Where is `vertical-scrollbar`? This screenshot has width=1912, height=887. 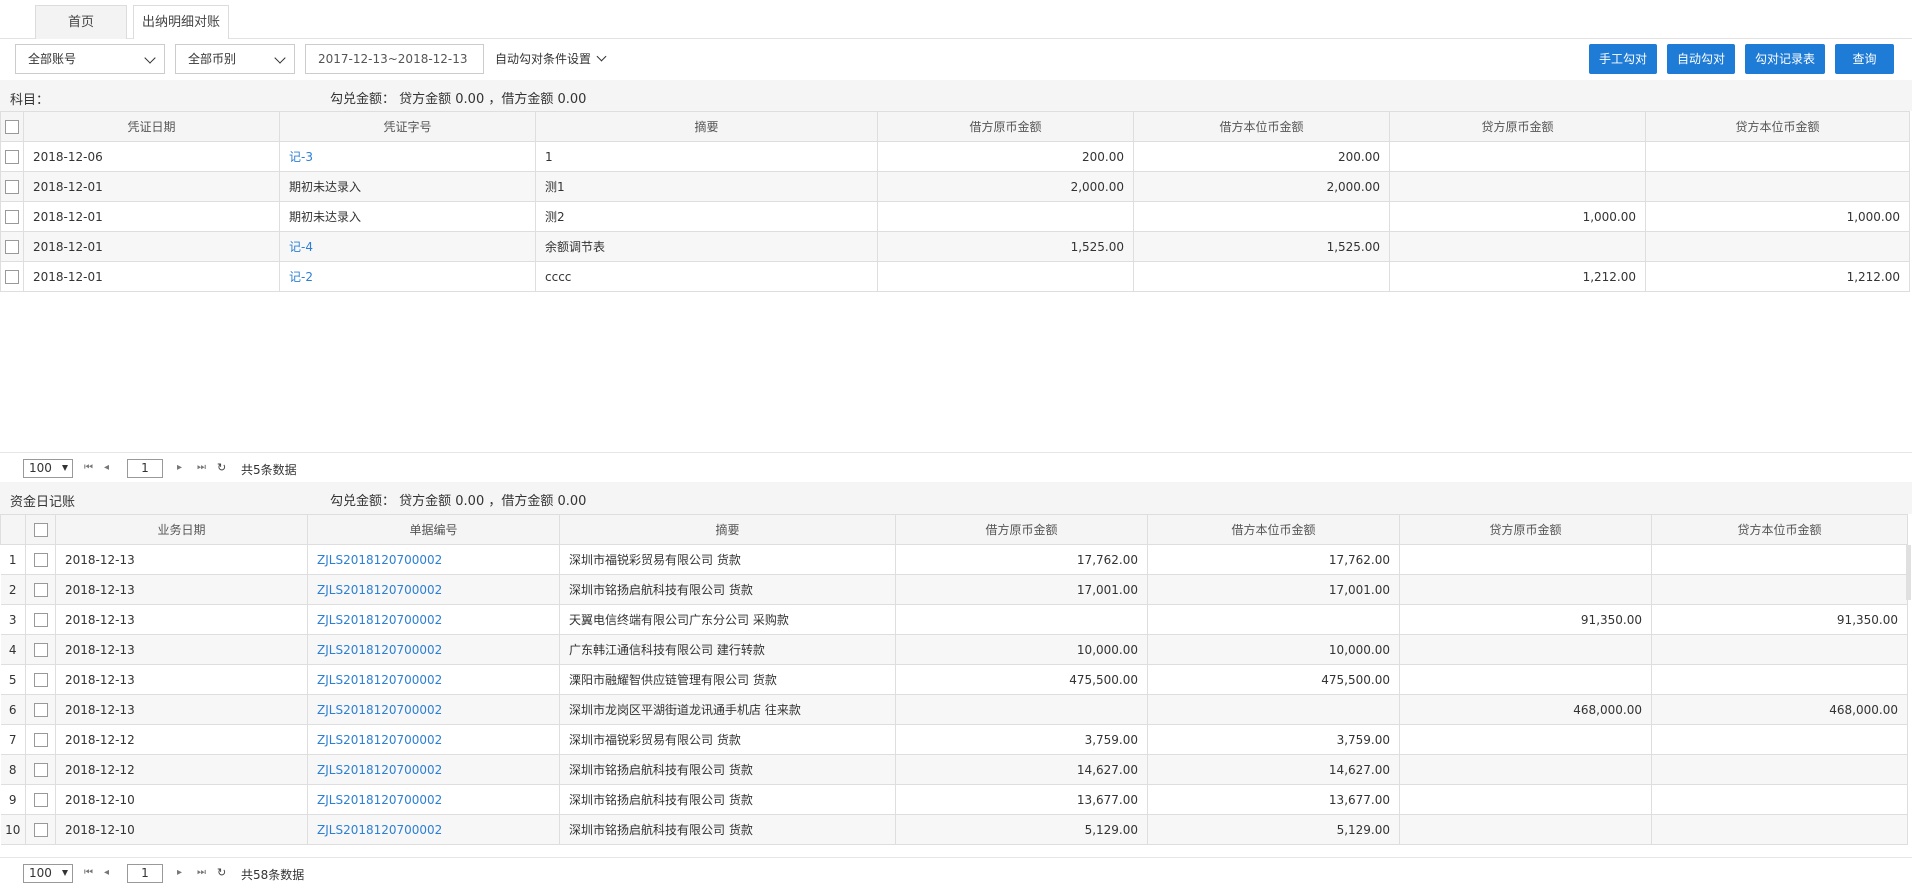 vertical-scrollbar is located at coordinates (1908, 572).